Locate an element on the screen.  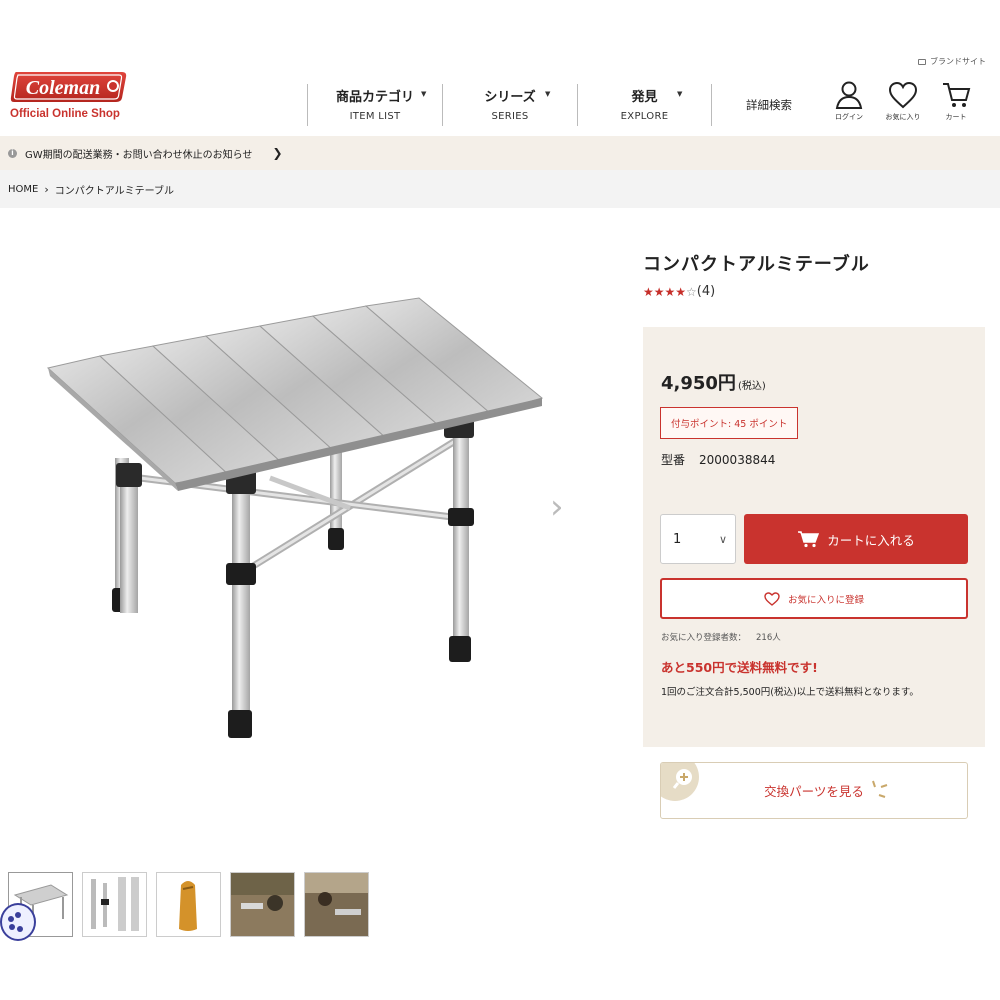
replacement-parts-label: 交換パーツを見る is located at coordinates (814, 791).